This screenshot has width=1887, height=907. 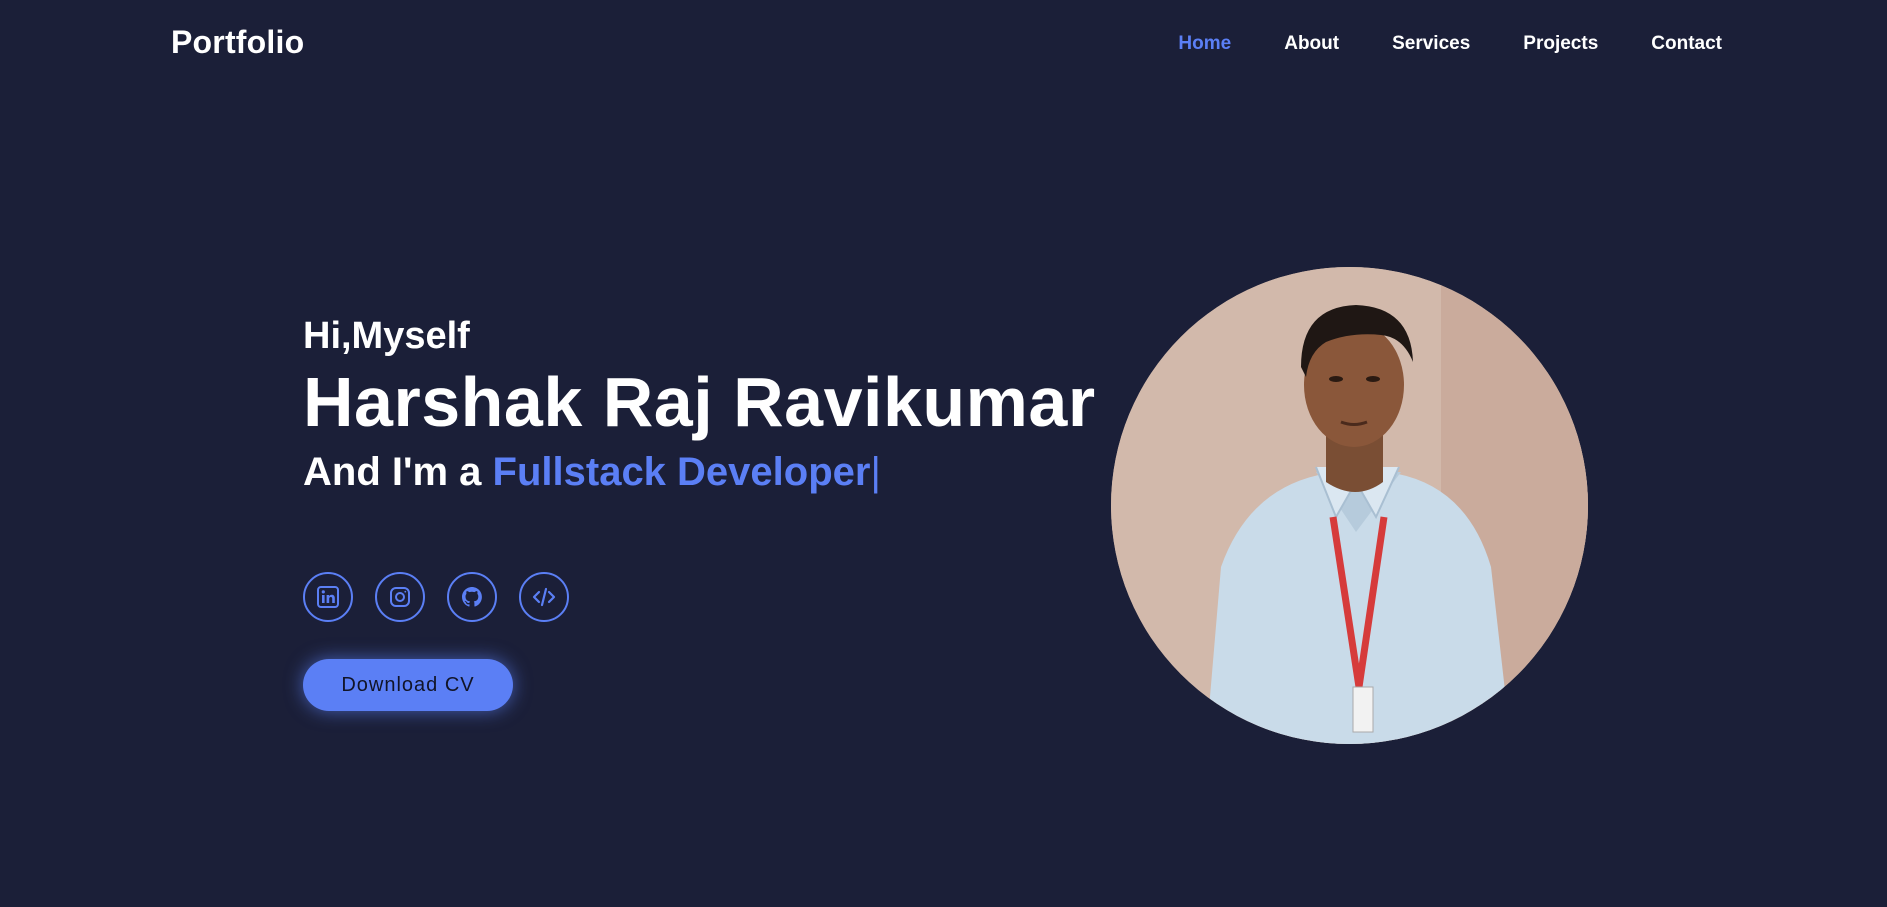 What do you see at coordinates (699, 402) in the screenshot?
I see `hero-name: Harshak Raj Ravikumar` at bounding box center [699, 402].